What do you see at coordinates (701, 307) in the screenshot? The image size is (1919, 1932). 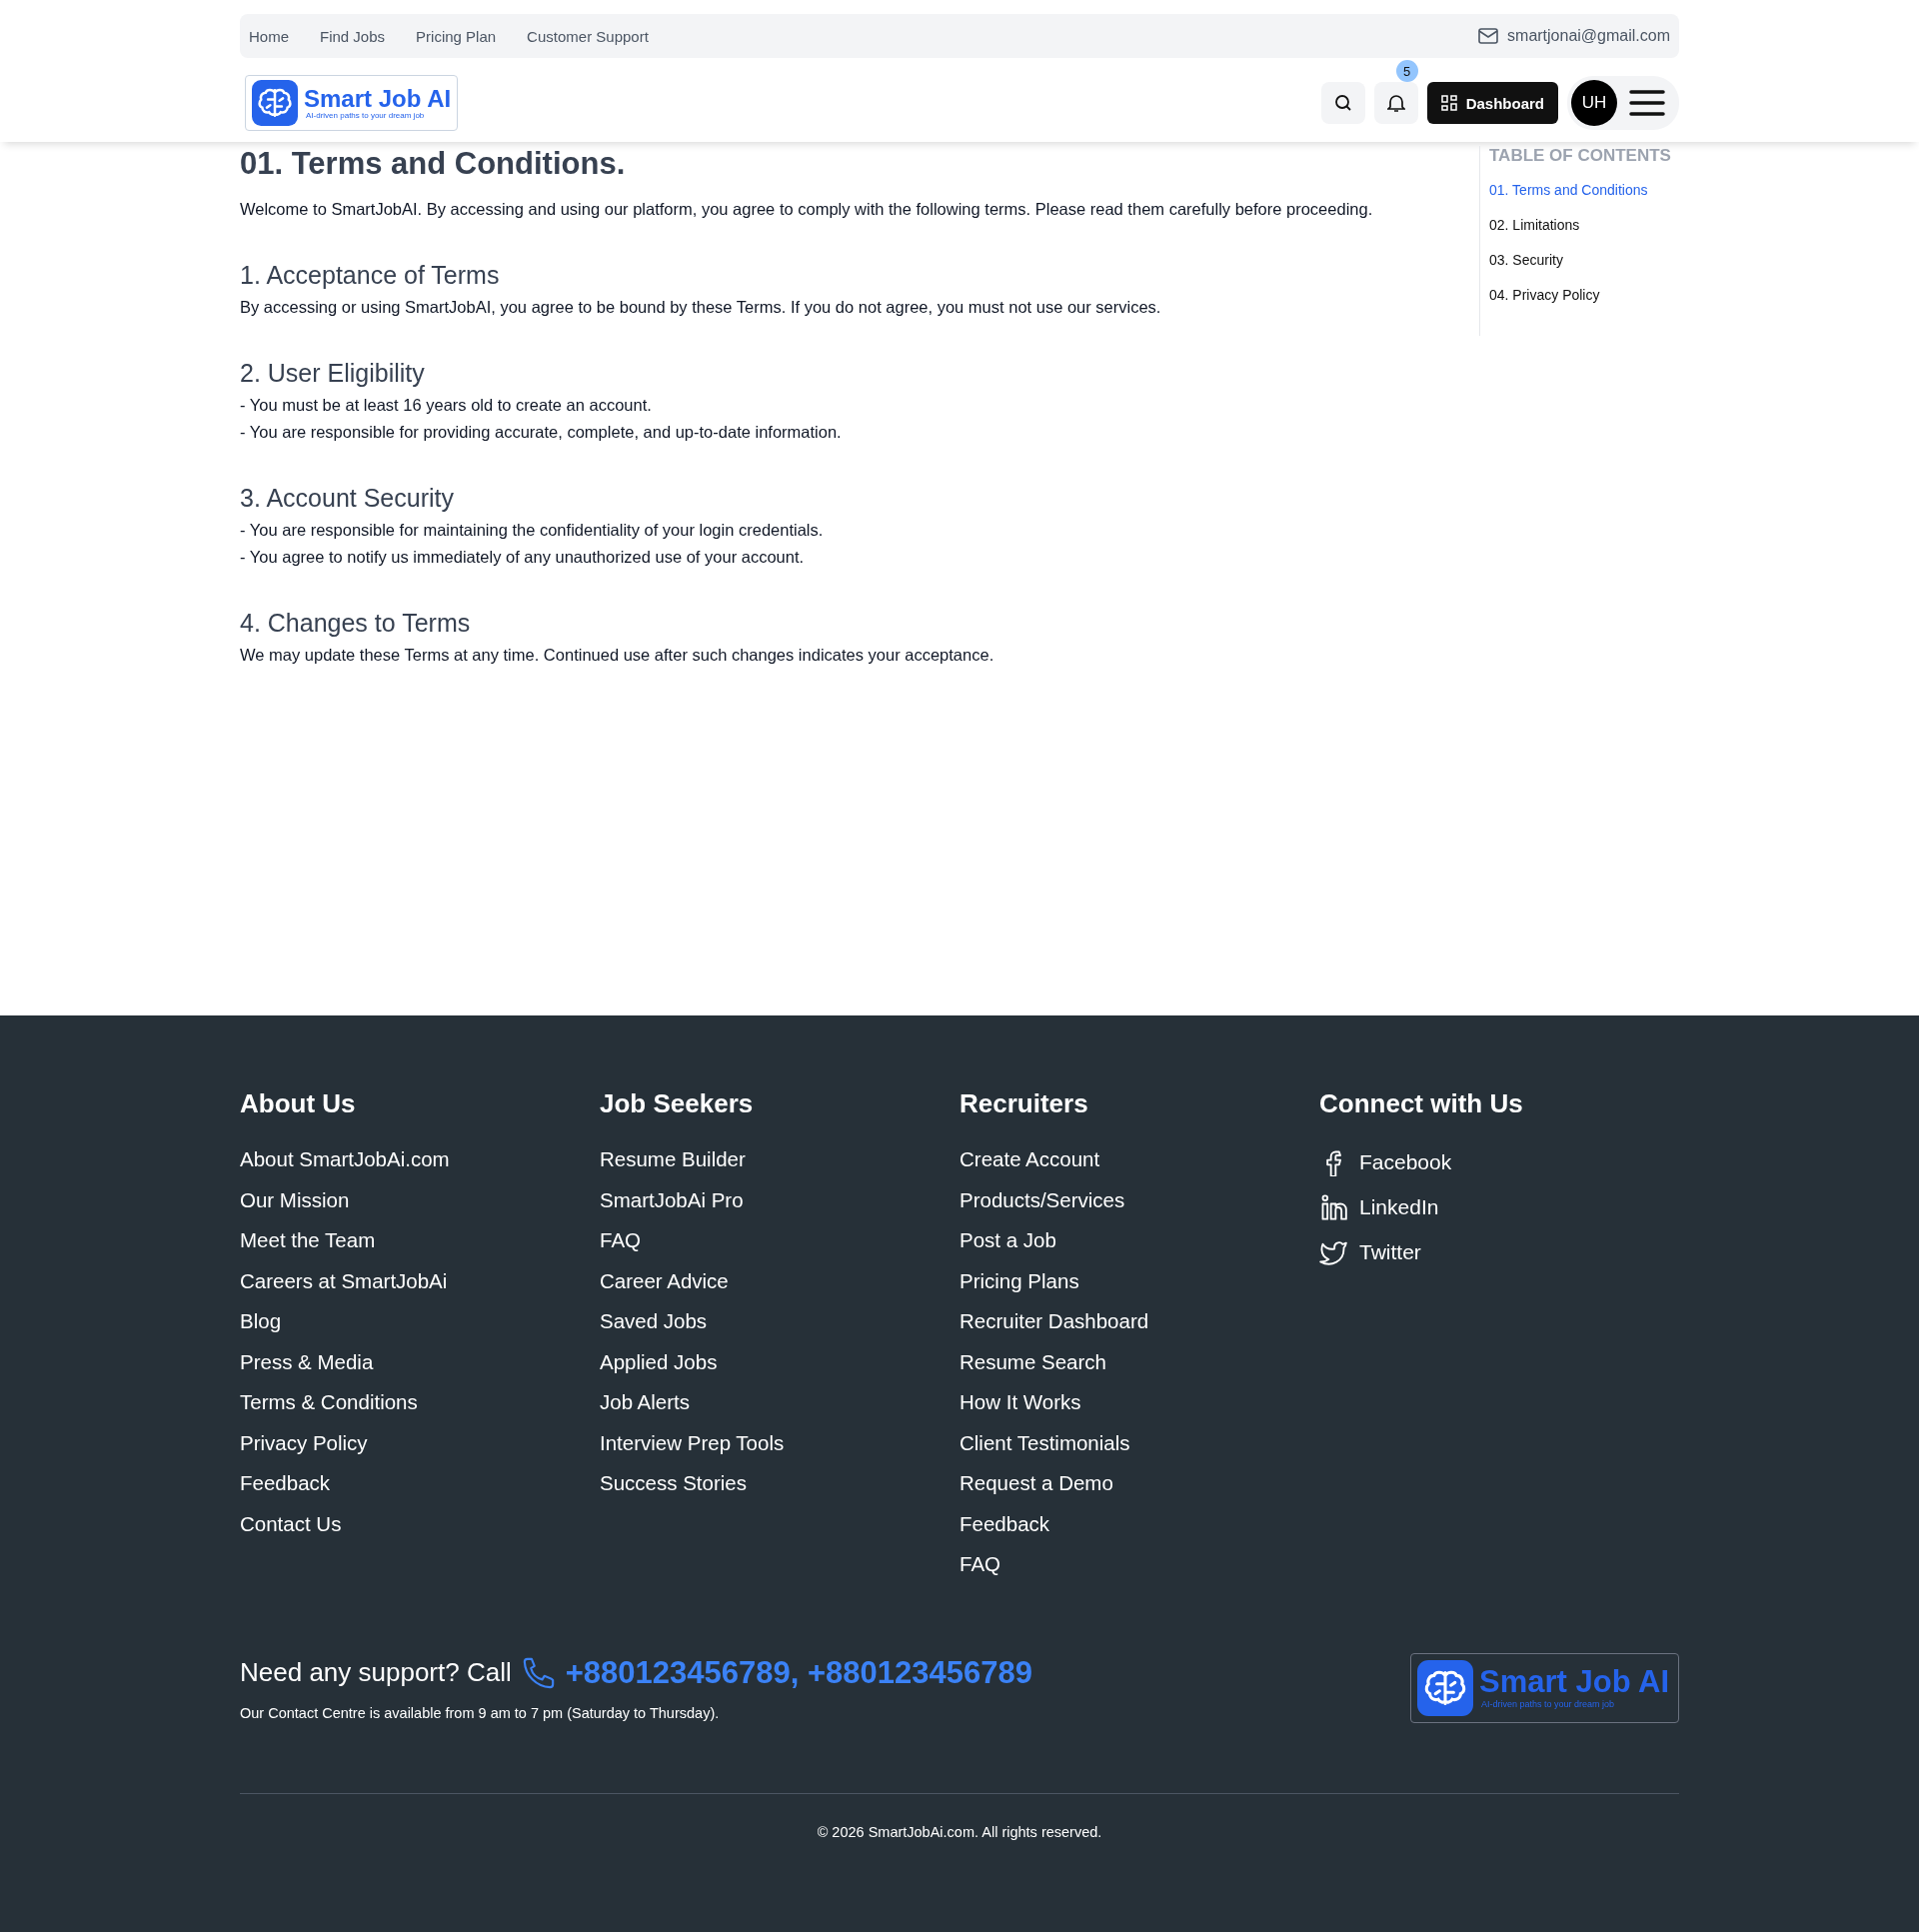 I see `section-text: By accessing or using SmartJobAI, you agree to be bound by these Terms. If you do not agree, you must not use our services.` at bounding box center [701, 307].